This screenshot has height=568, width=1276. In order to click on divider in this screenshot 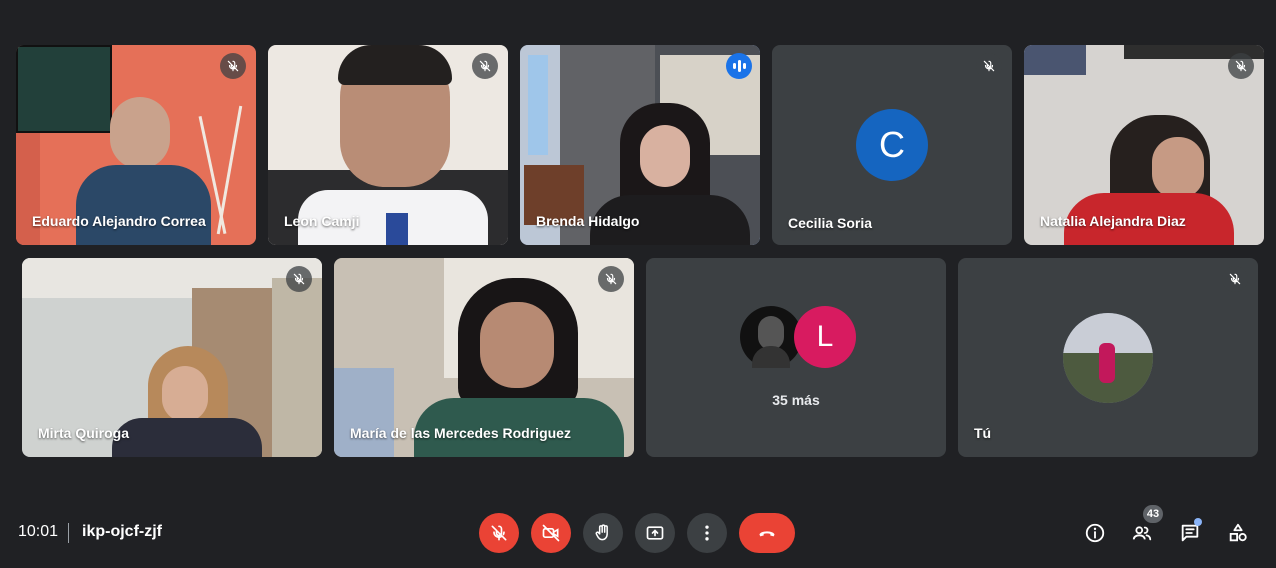, I will do `click(68, 533)`.